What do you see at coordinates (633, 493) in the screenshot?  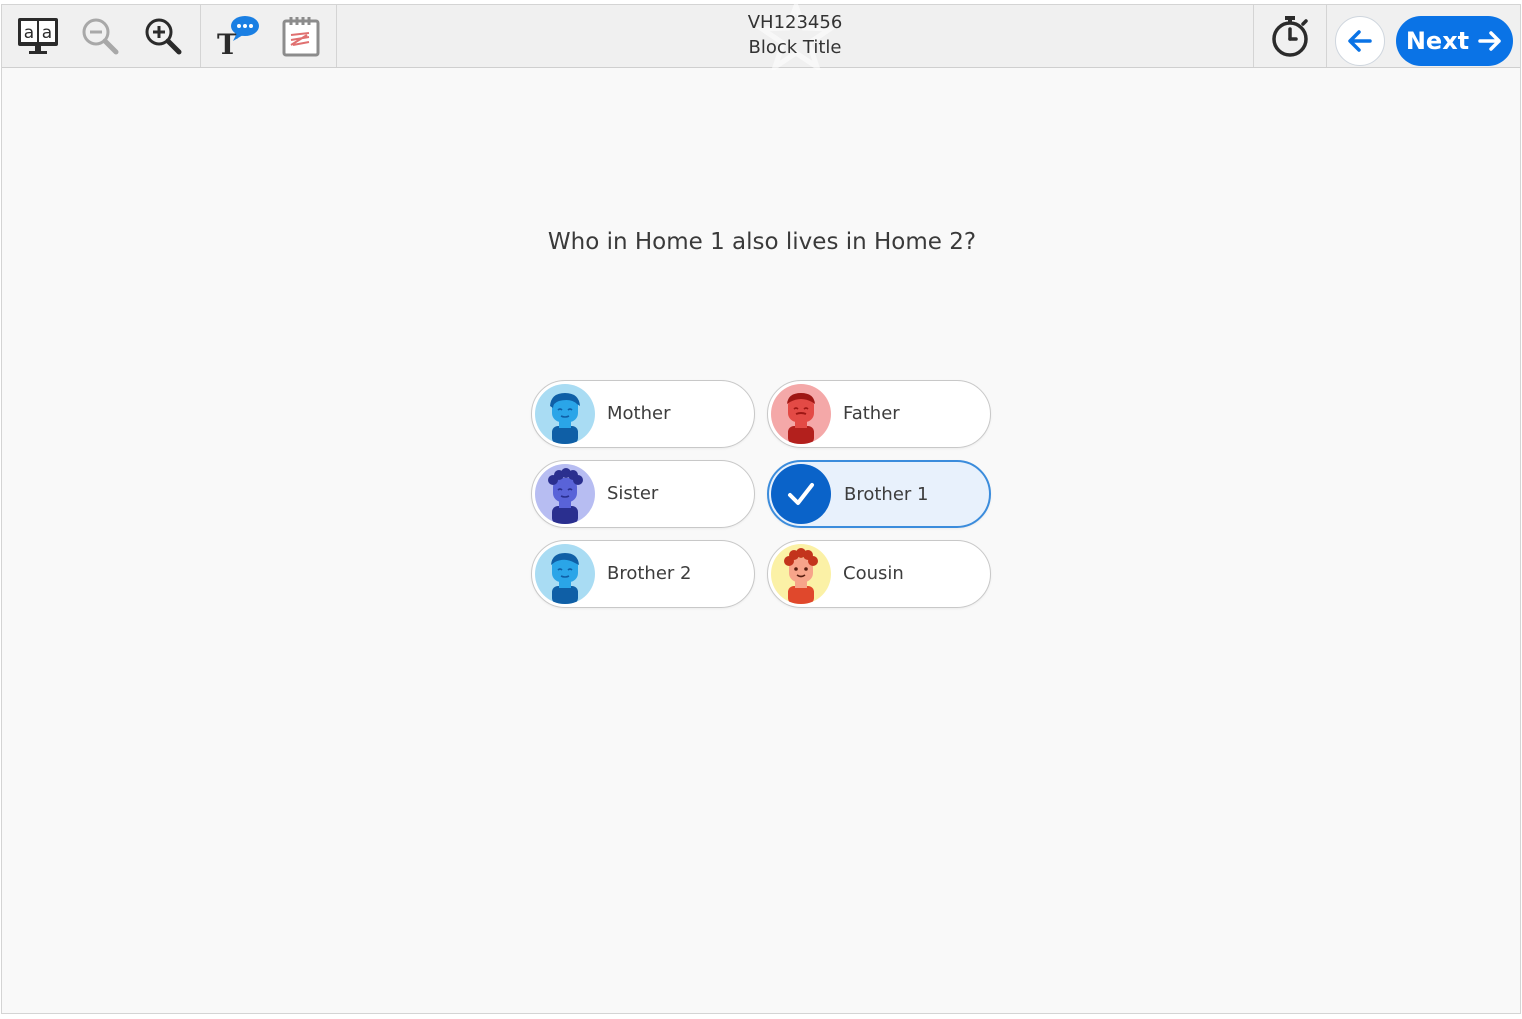 I see `option-label: Sister` at bounding box center [633, 493].